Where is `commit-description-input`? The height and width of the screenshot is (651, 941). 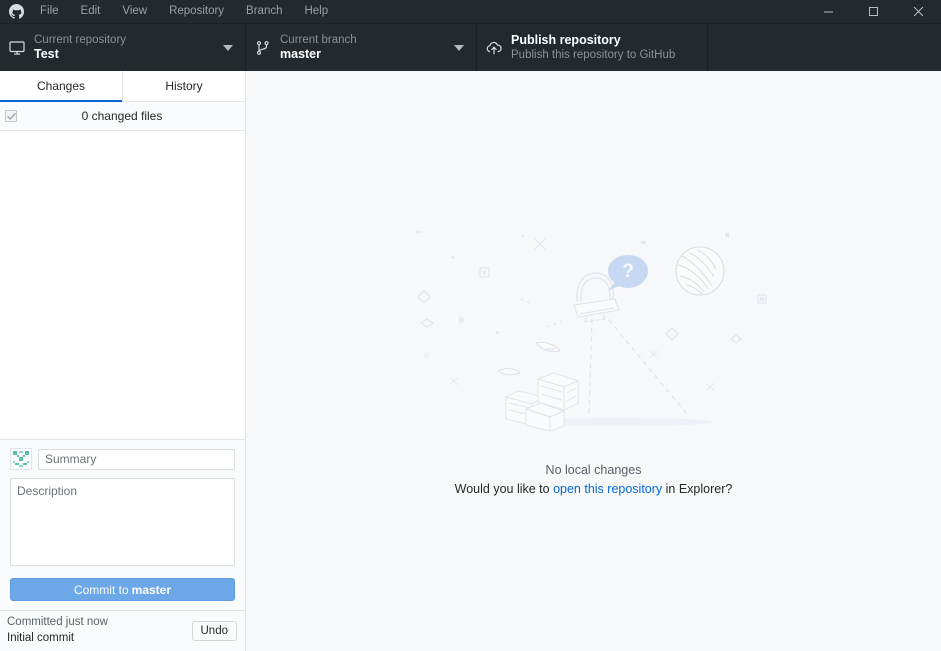
commit-description-input is located at coordinates (122, 522).